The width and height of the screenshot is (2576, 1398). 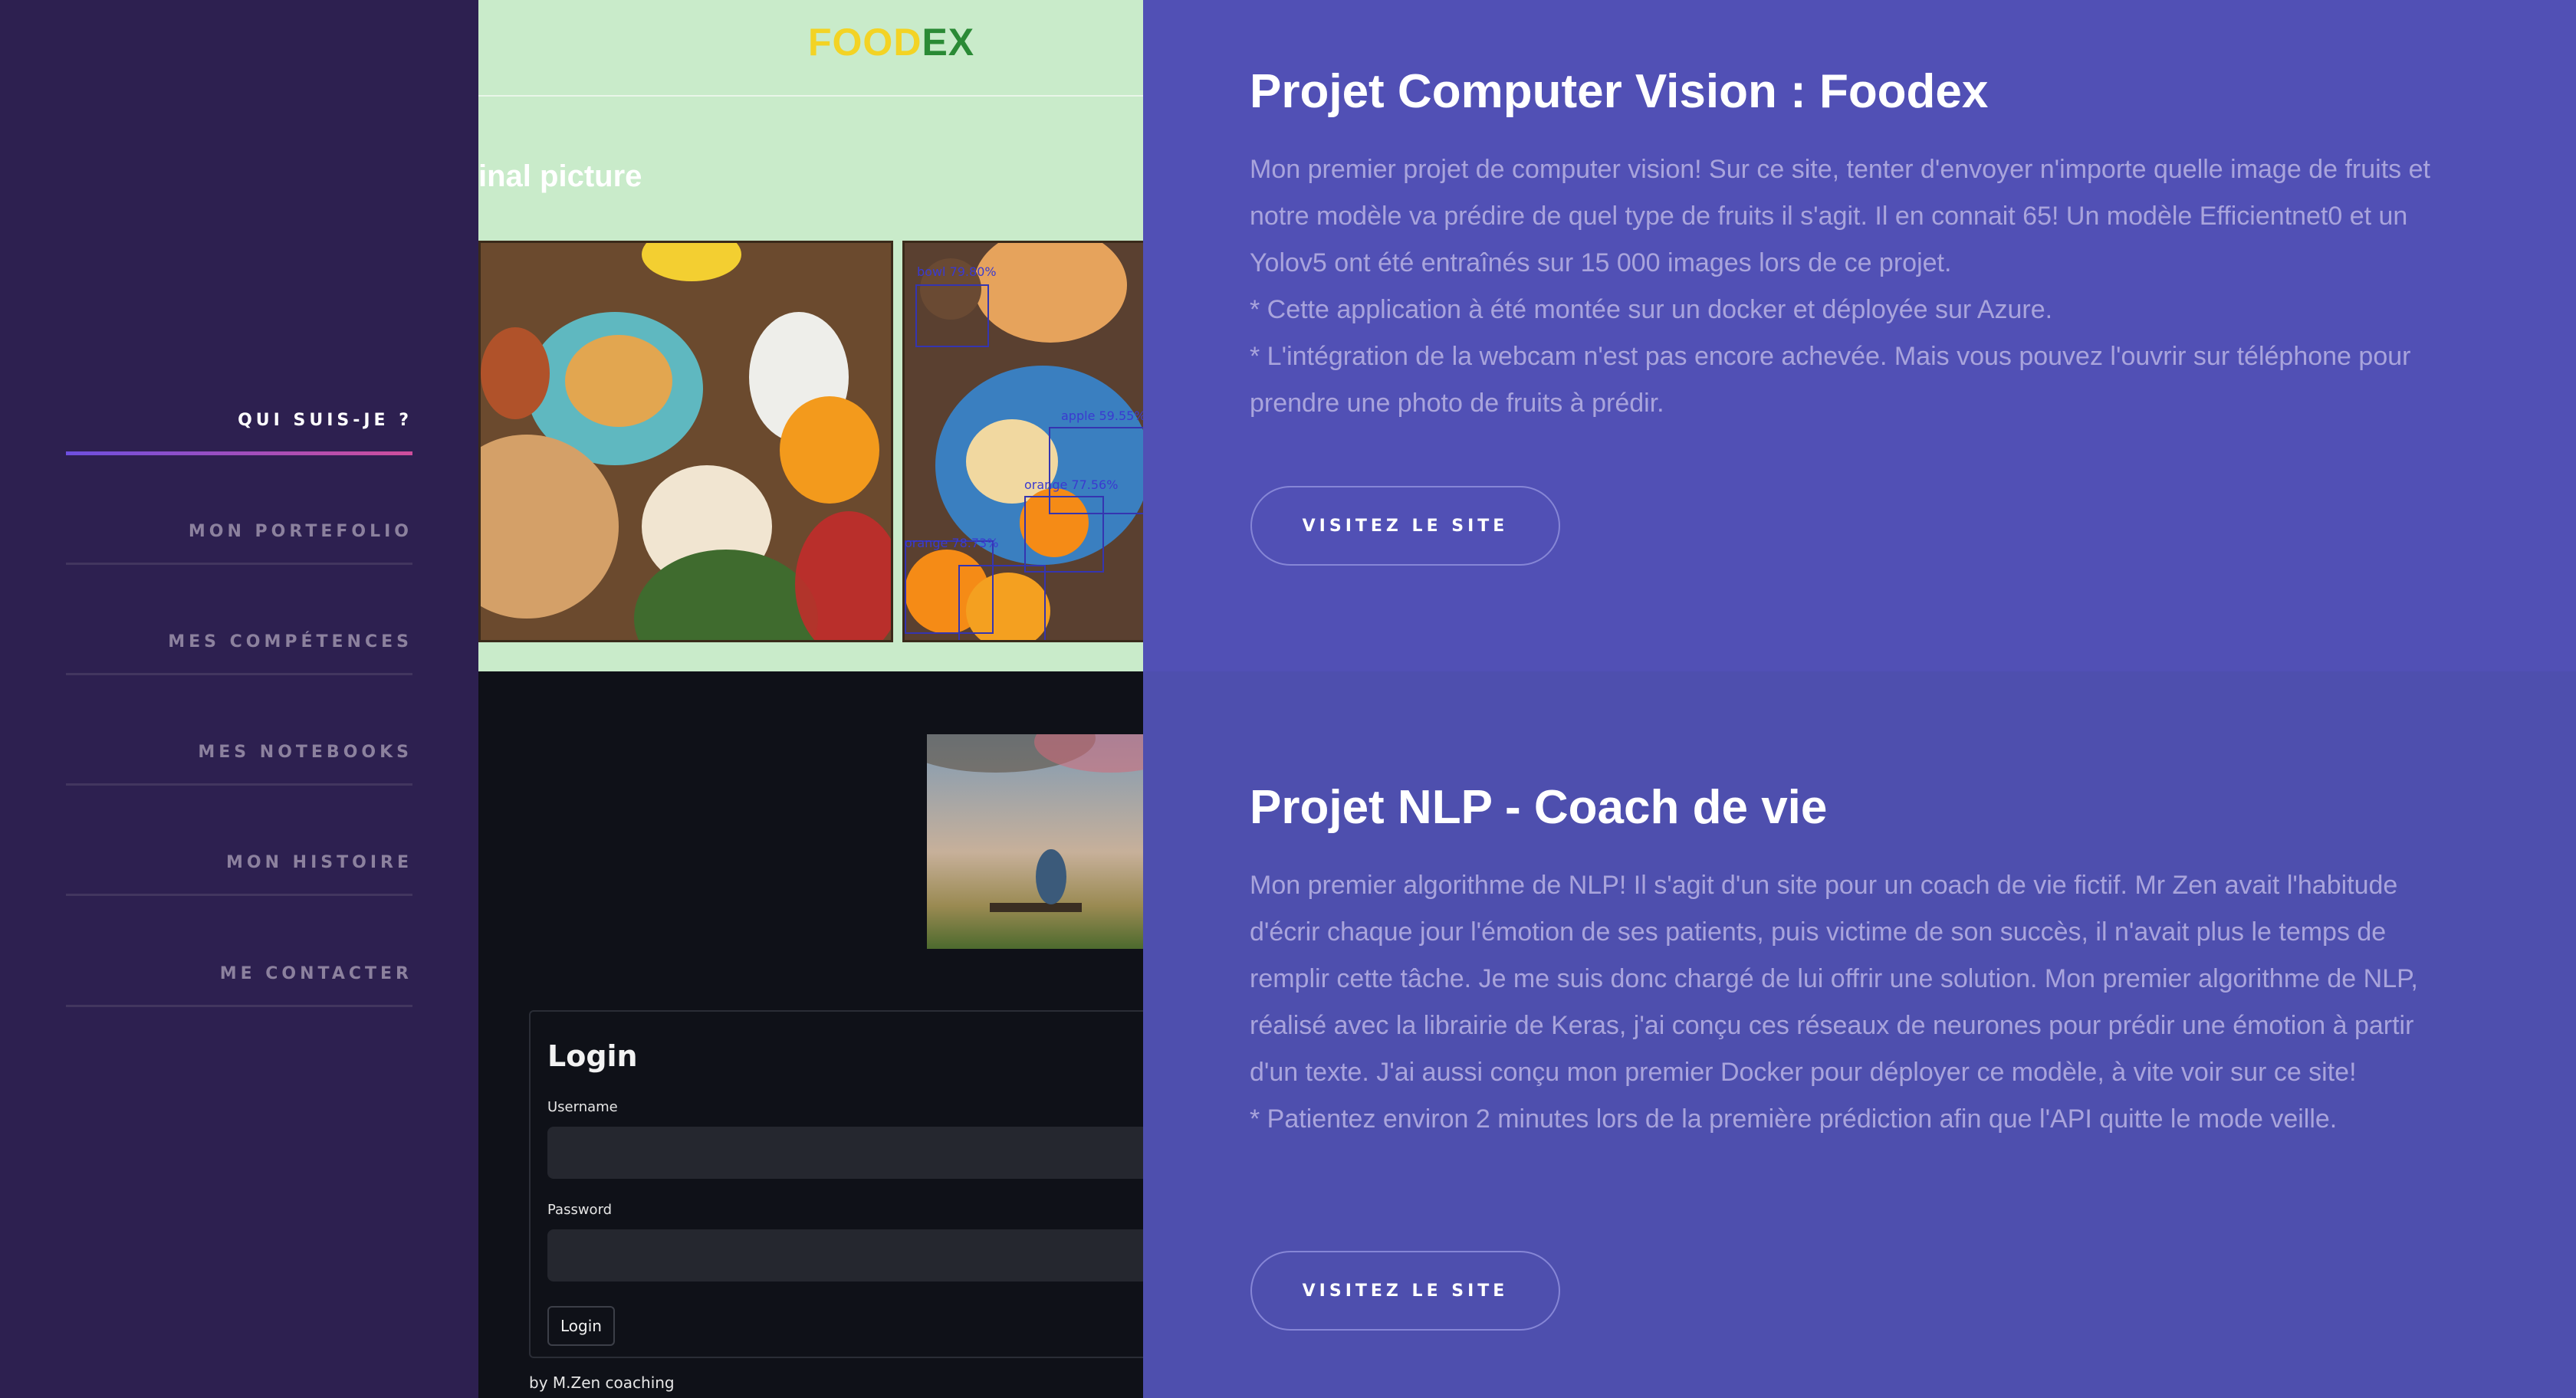 What do you see at coordinates (239, 764) in the screenshot?
I see `nav-item-notebooks: MES NOTEBOOKS` at bounding box center [239, 764].